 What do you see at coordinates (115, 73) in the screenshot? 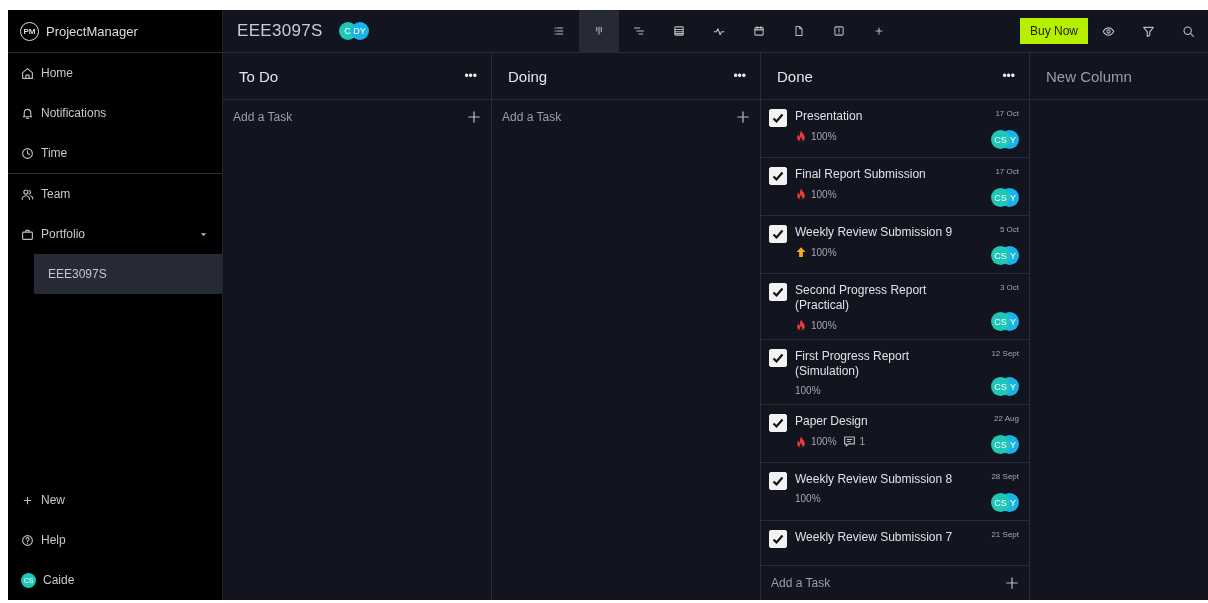
I see `sidebar-item: Home` at bounding box center [115, 73].